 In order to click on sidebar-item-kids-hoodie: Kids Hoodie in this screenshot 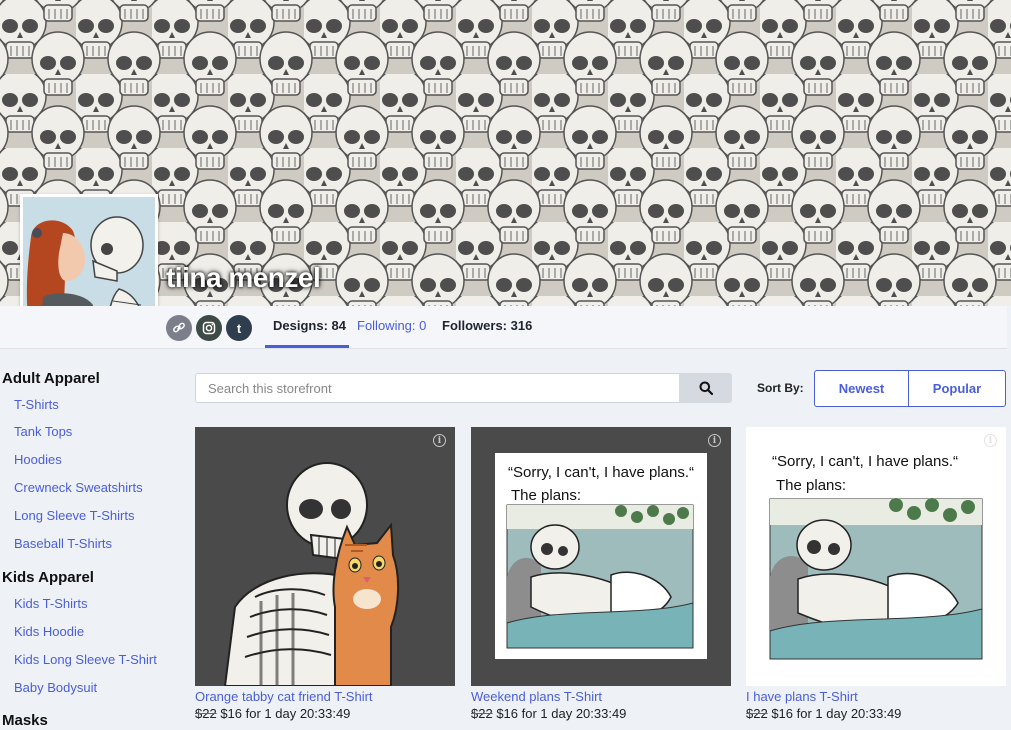, I will do `click(49, 631)`.